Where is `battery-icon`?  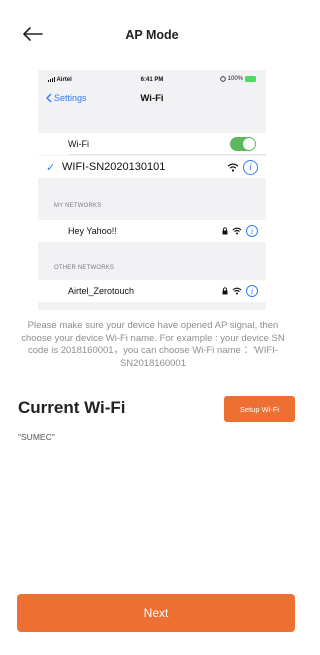 battery-icon is located at coordinates (250, 79).